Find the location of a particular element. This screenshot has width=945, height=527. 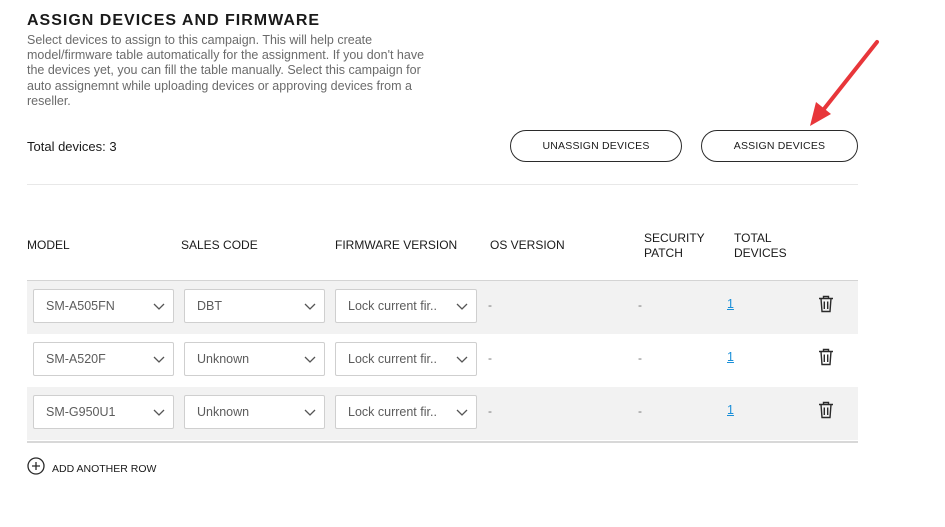

column-header-os-version: OS VERSION is located at coordinates (527, 245).